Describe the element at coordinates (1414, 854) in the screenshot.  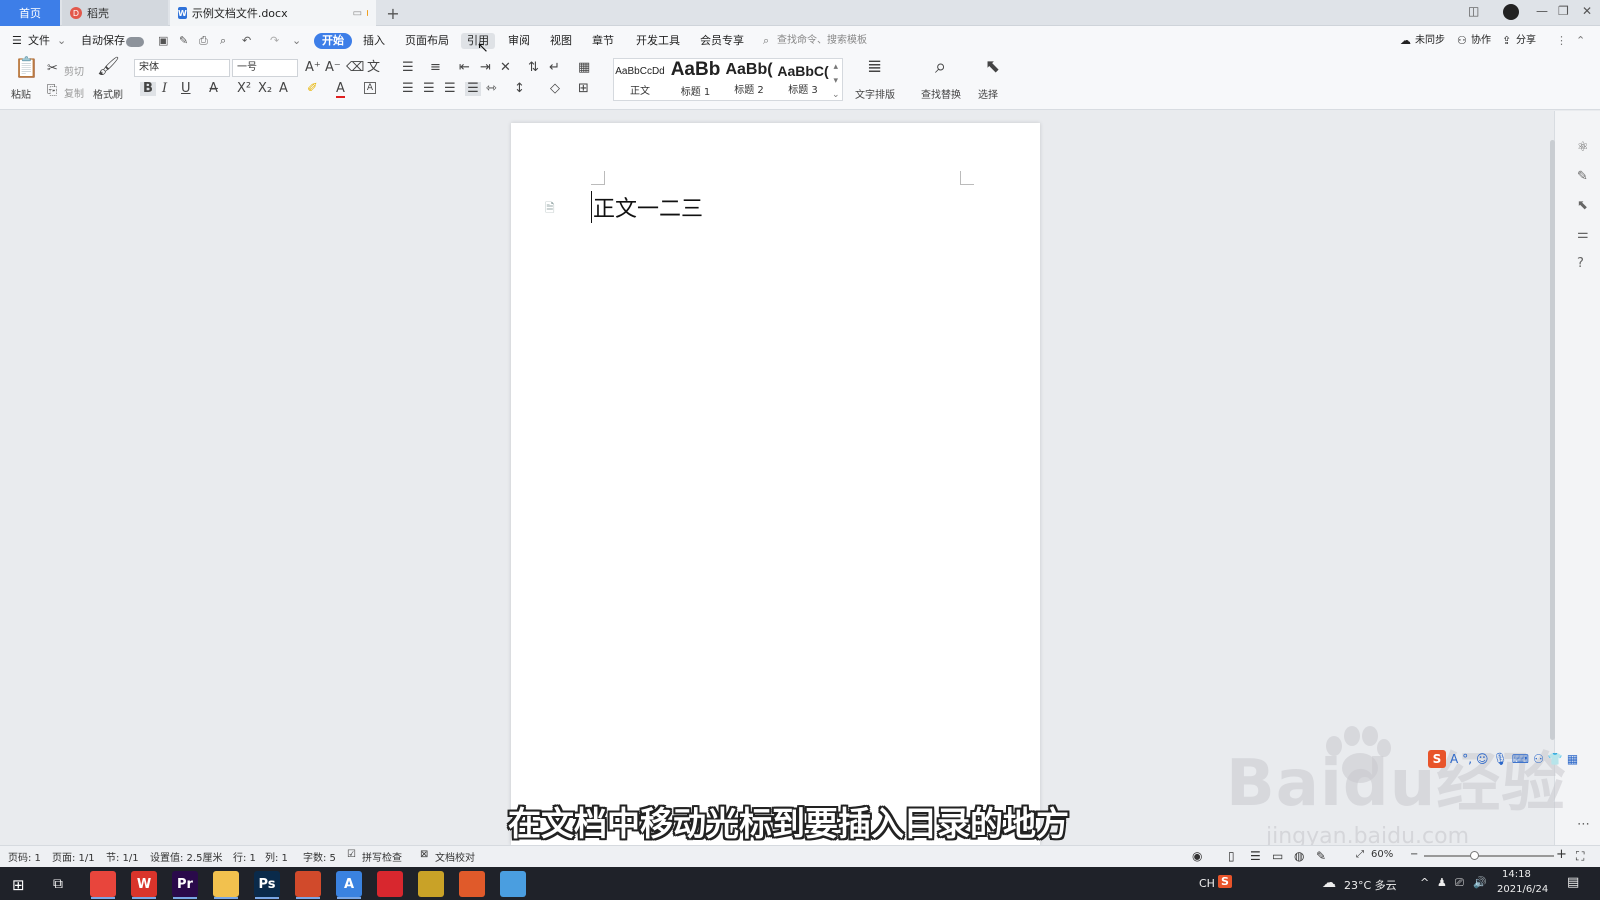
I see `zoom-out-icon: −` at that location.